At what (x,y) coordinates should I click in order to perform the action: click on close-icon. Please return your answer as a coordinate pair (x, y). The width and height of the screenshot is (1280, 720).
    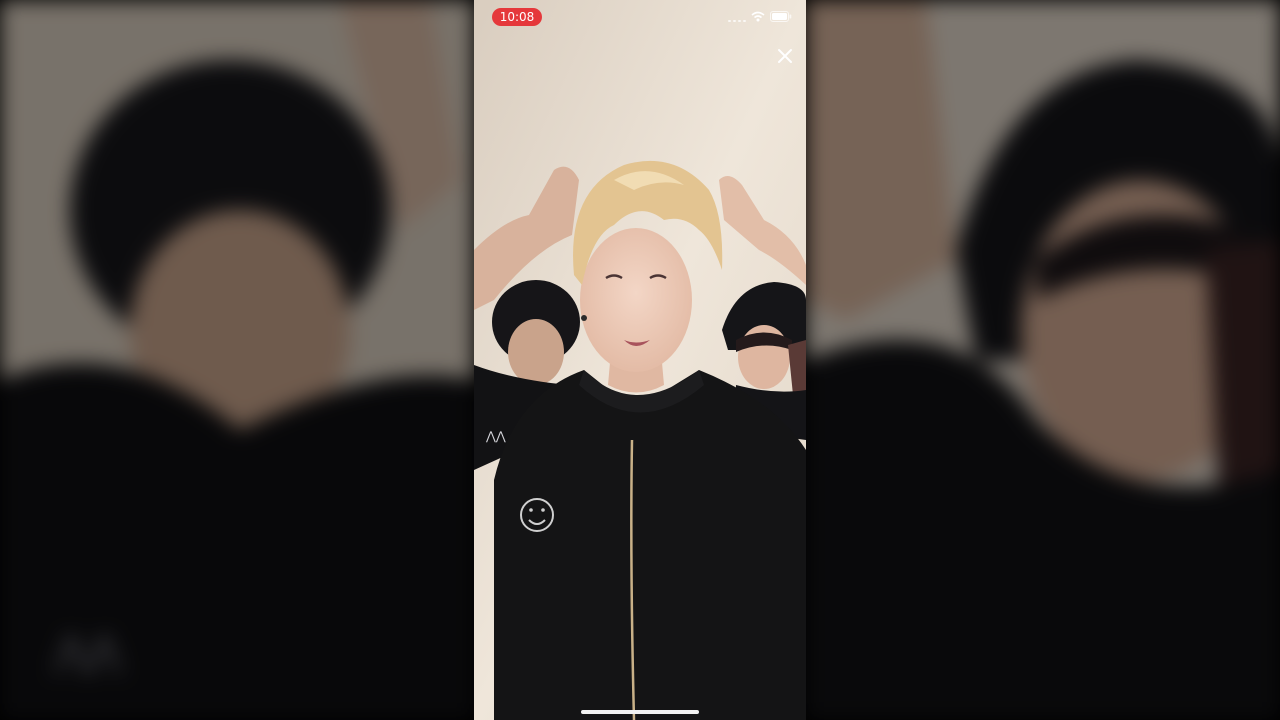
    Looking at the image, I should click on (785, 56).